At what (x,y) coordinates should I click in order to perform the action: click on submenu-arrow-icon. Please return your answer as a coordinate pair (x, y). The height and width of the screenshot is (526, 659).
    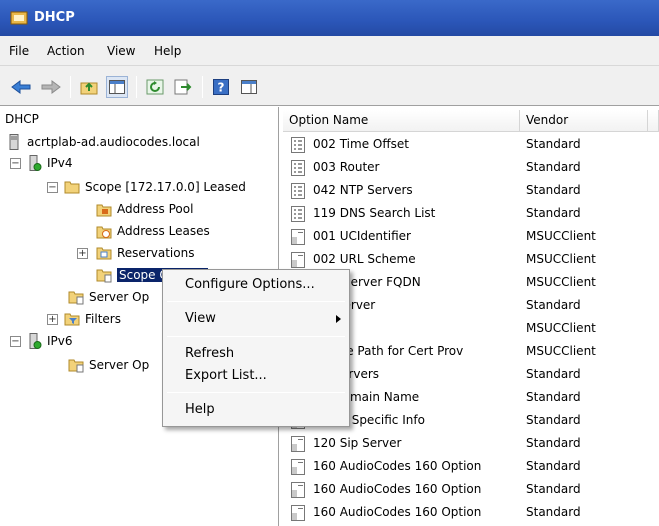
    Looking at the image, I should click on (338, 319).